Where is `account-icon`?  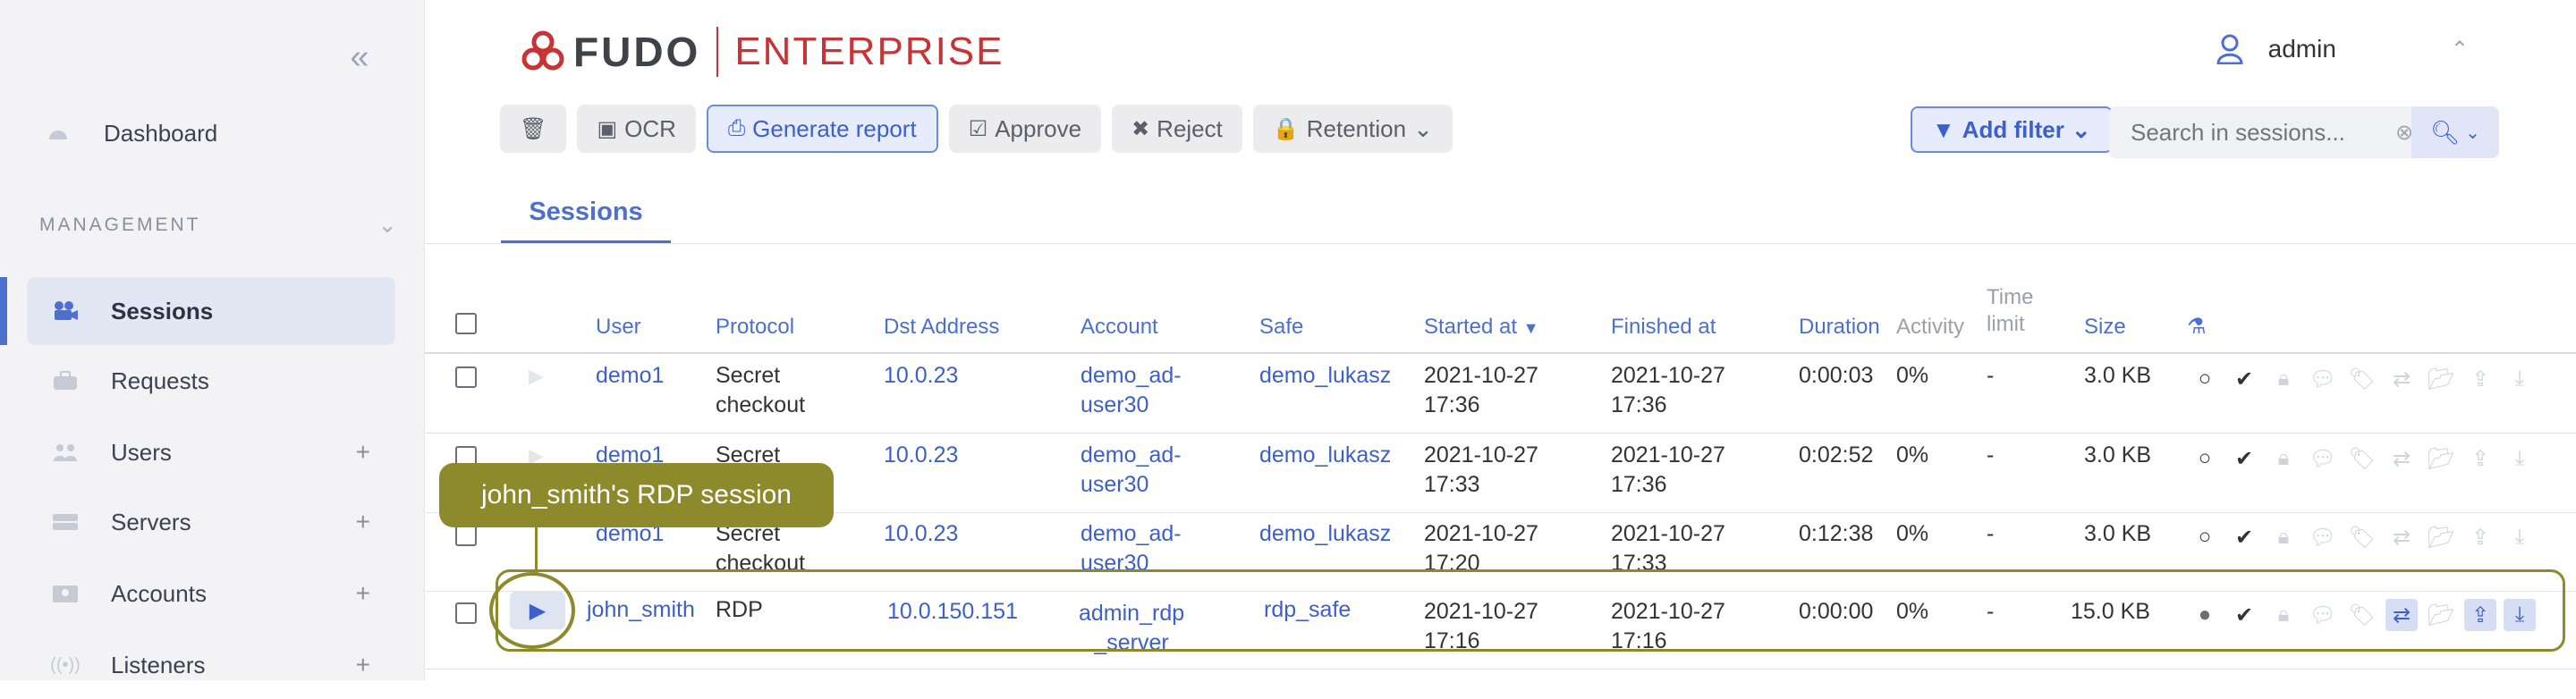
account-icon is located at coordinates (65, 593).